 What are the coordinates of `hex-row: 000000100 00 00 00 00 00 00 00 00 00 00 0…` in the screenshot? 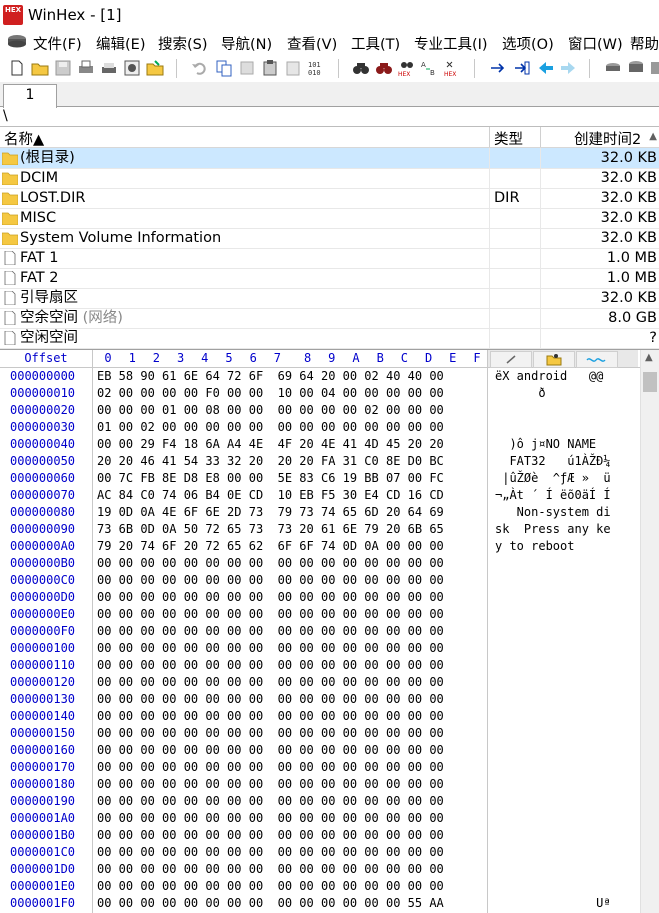 It's located at (320, 648).